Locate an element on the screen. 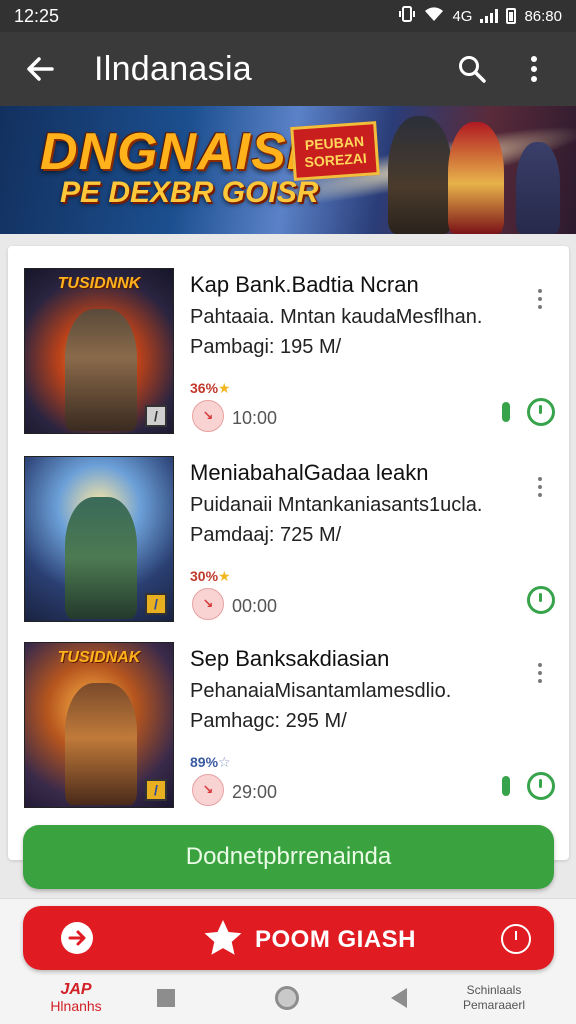 Image resolution: width=576 pixels, height=1024 pixels. item-size: Pamhagc: 295 M/ is located at coordinates (268, 721).